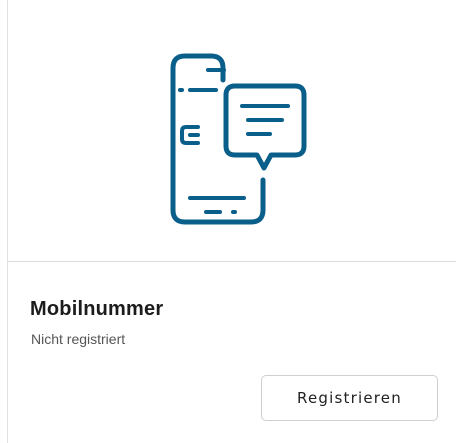 The height and width of the screenshot is (443, 456). I want to click on register-button: Registrieren, so click(349, 398).